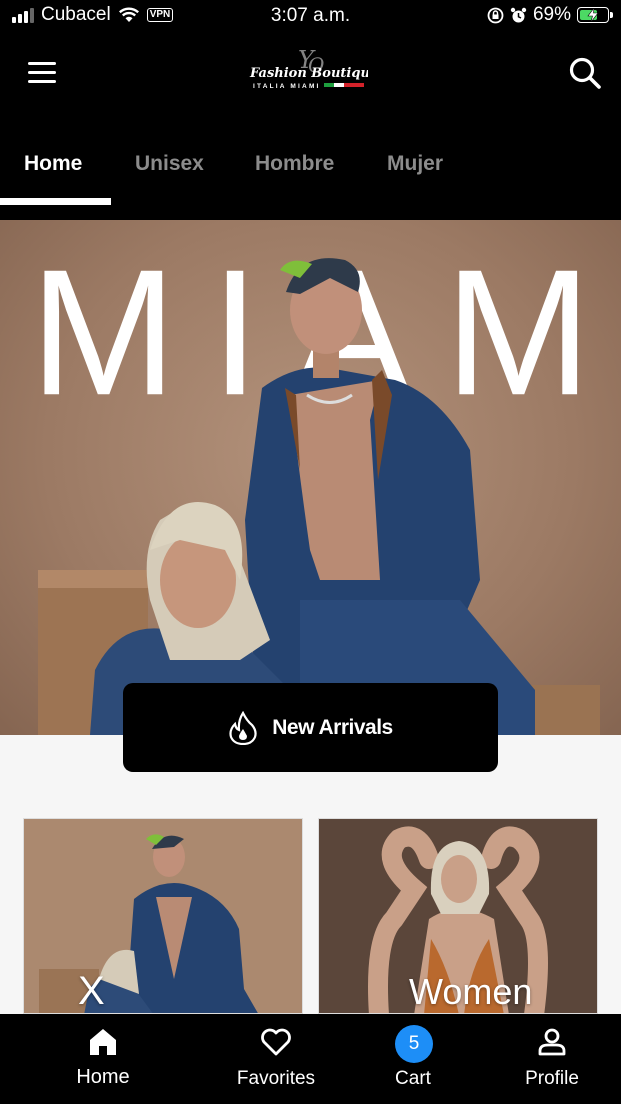 The image size is (621, 1104). I want to click on orientation-lock-icon, so click(495, 15).